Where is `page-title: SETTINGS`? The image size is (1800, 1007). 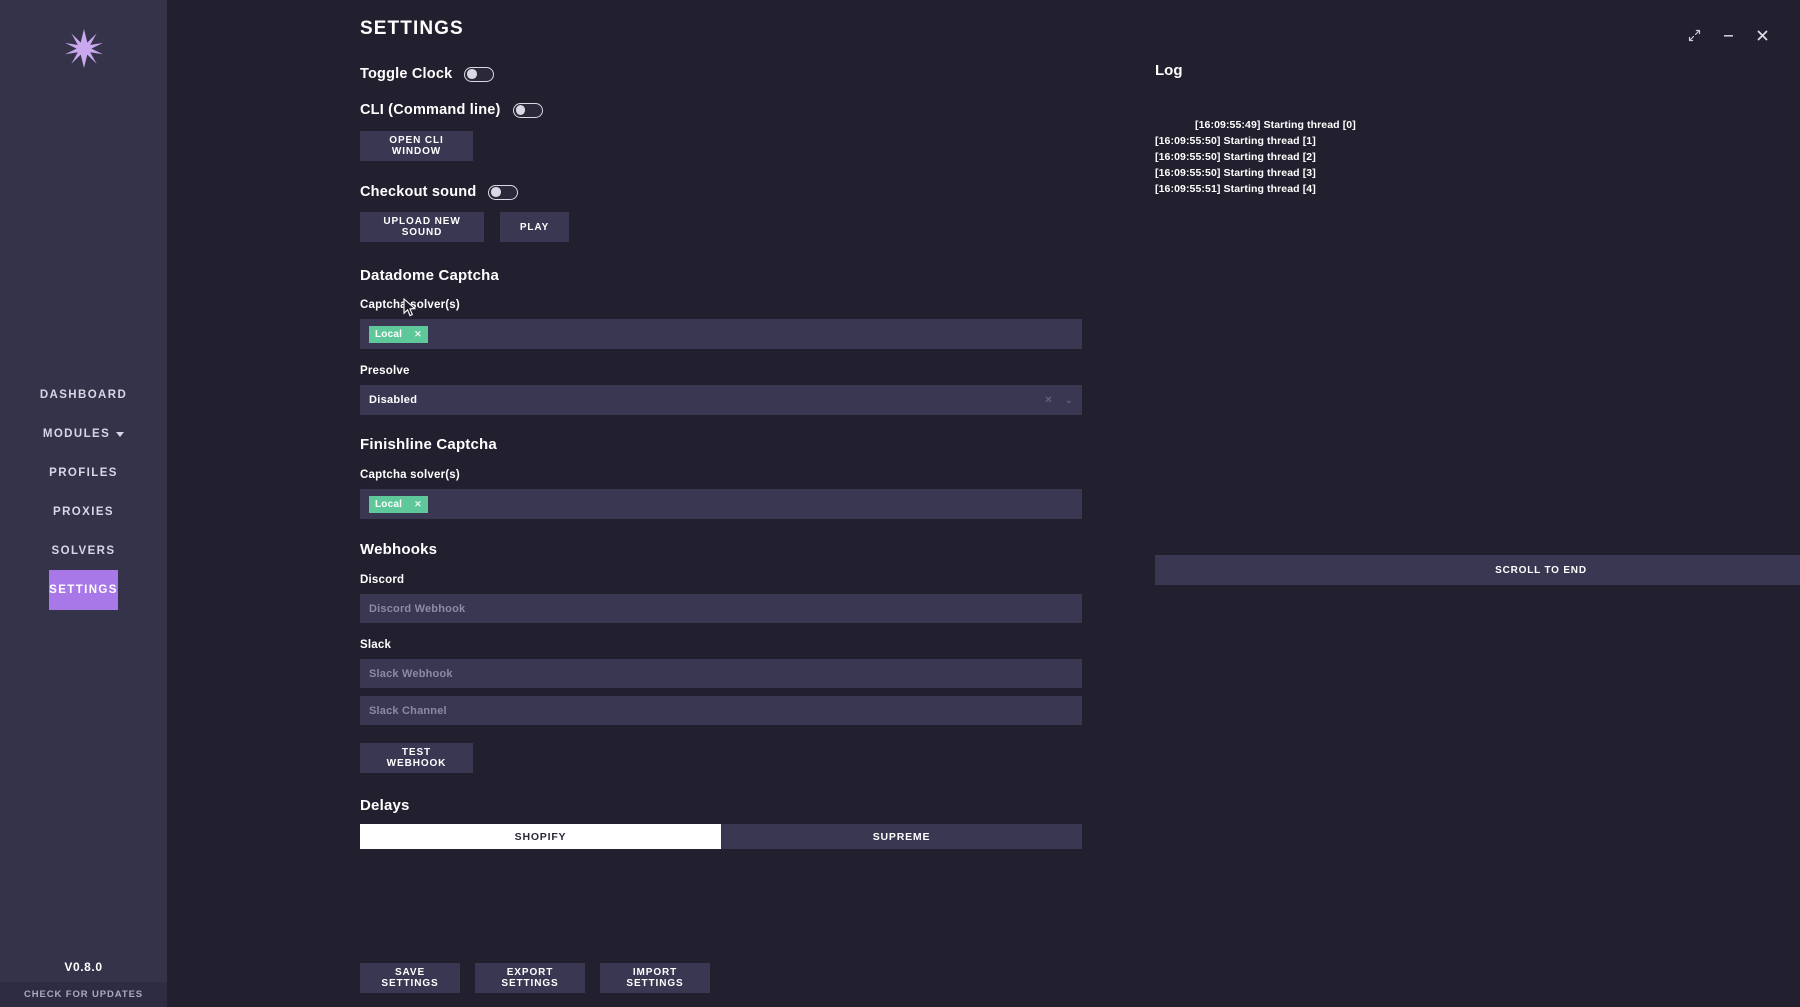 page-title: SETTINGS is located at coordinates (412, 28).